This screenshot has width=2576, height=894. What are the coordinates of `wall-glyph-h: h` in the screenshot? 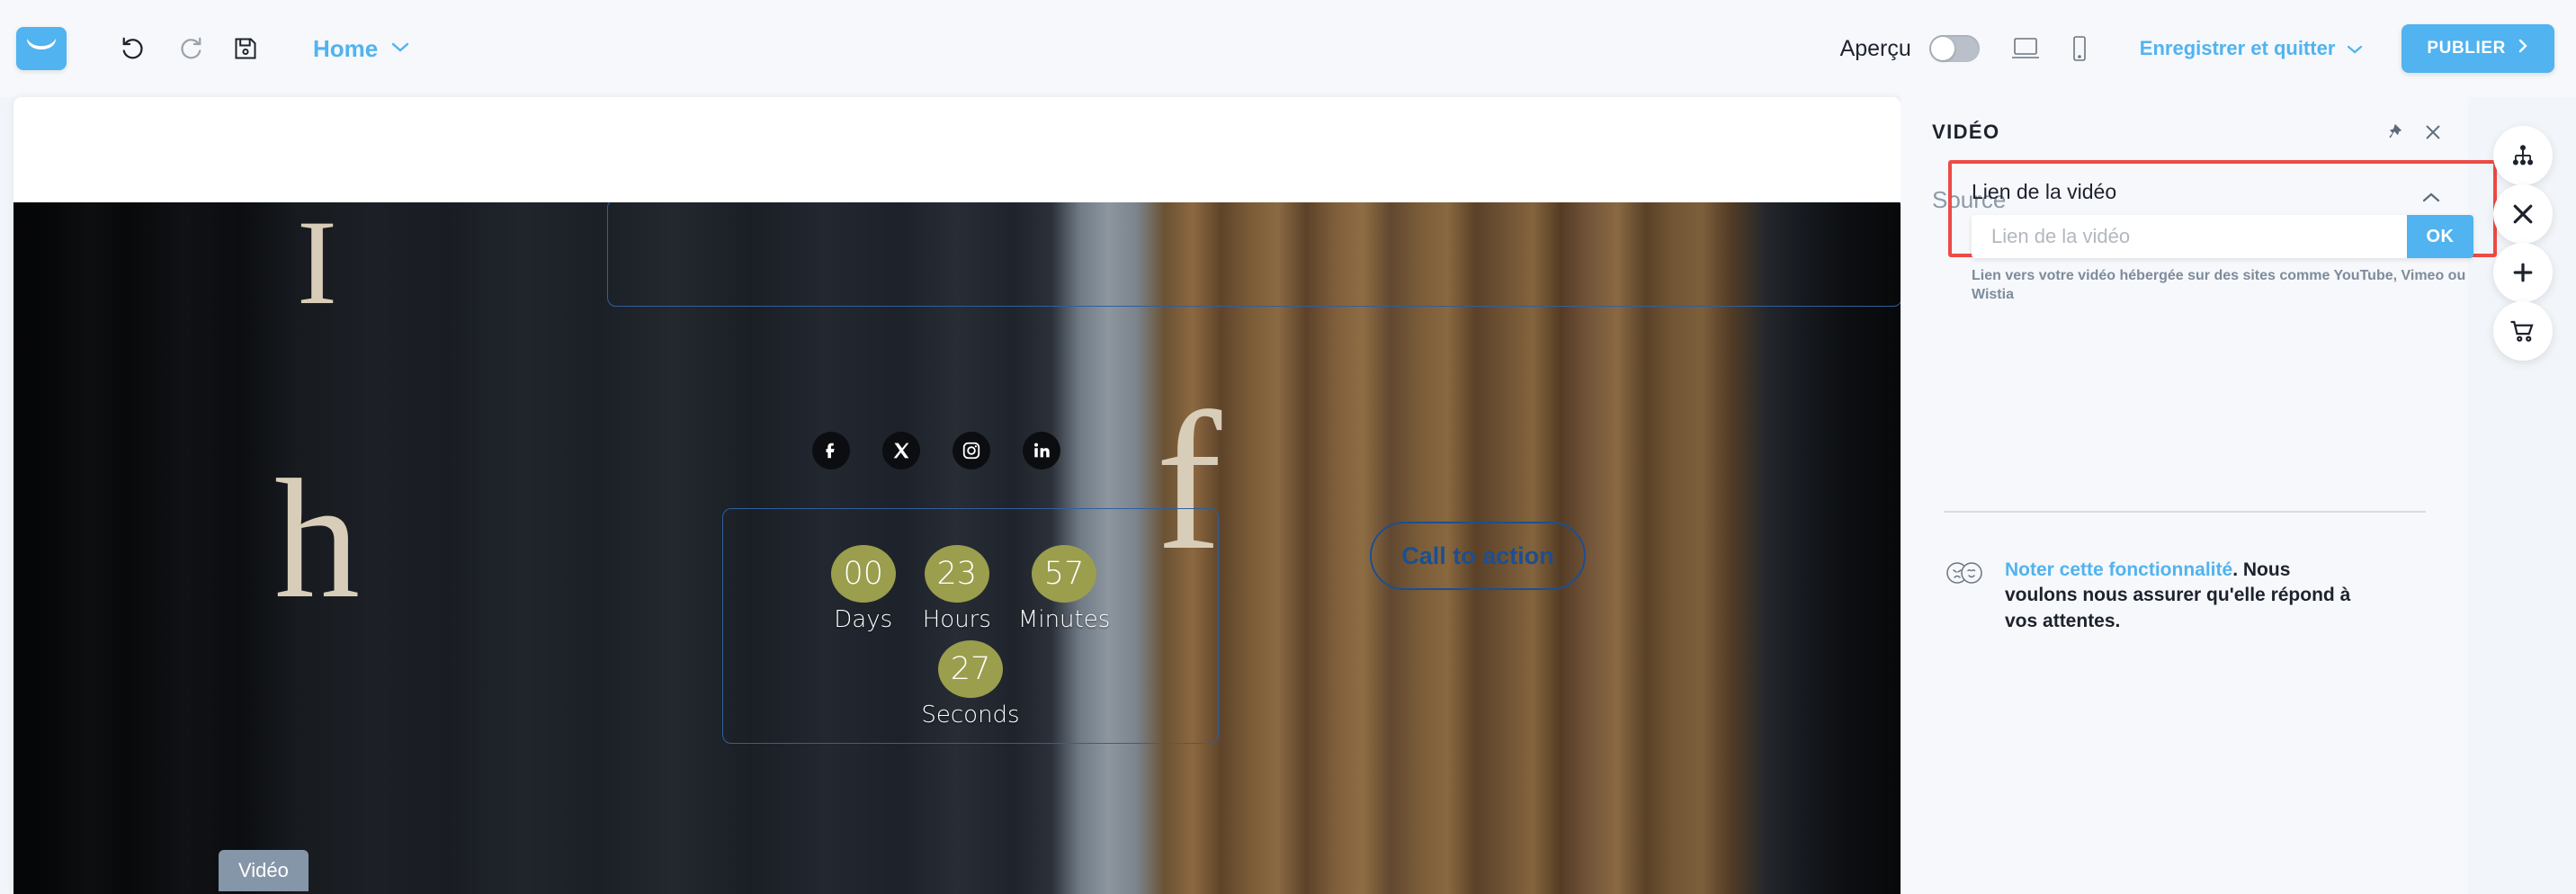 It's located at (317, 539).